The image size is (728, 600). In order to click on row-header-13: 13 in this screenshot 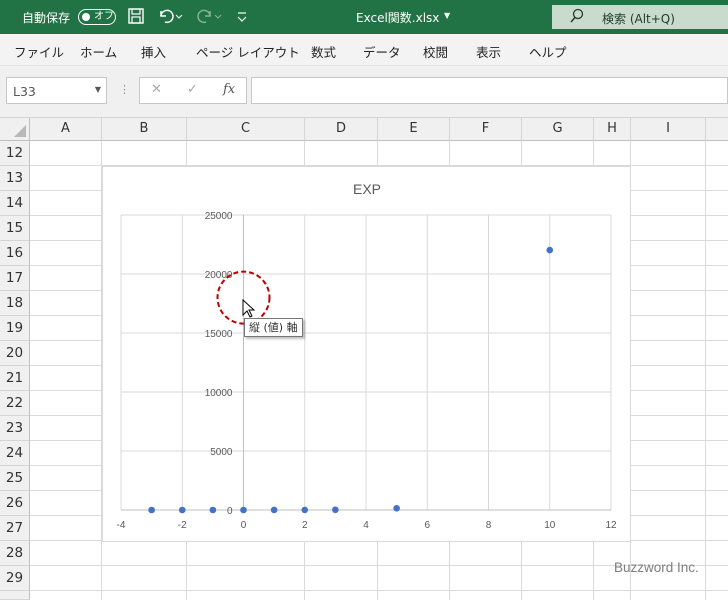, I will do `click(15, 178)`.